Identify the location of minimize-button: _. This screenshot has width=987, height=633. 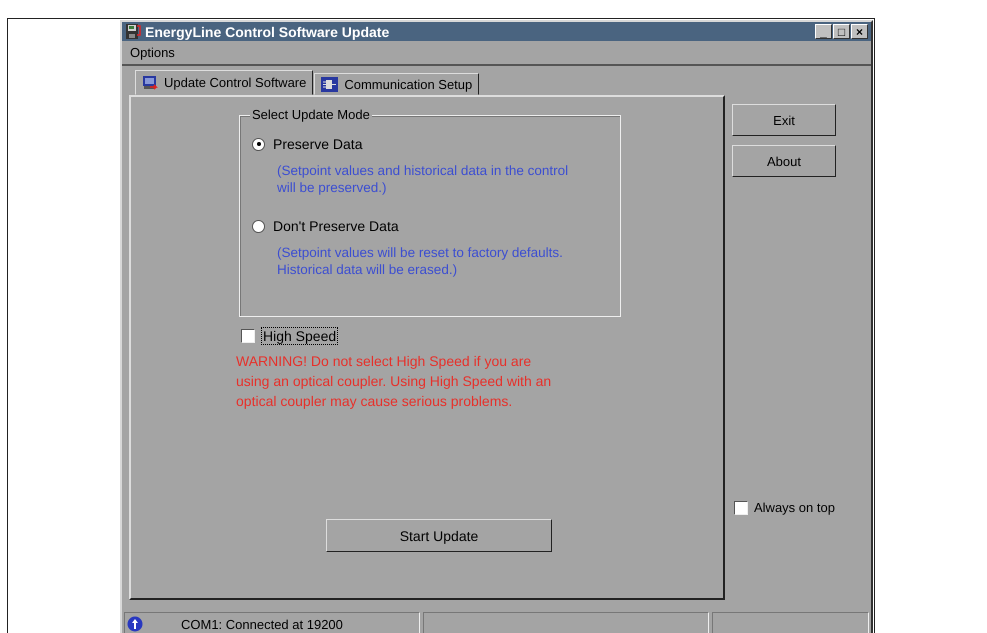
(823, 31).